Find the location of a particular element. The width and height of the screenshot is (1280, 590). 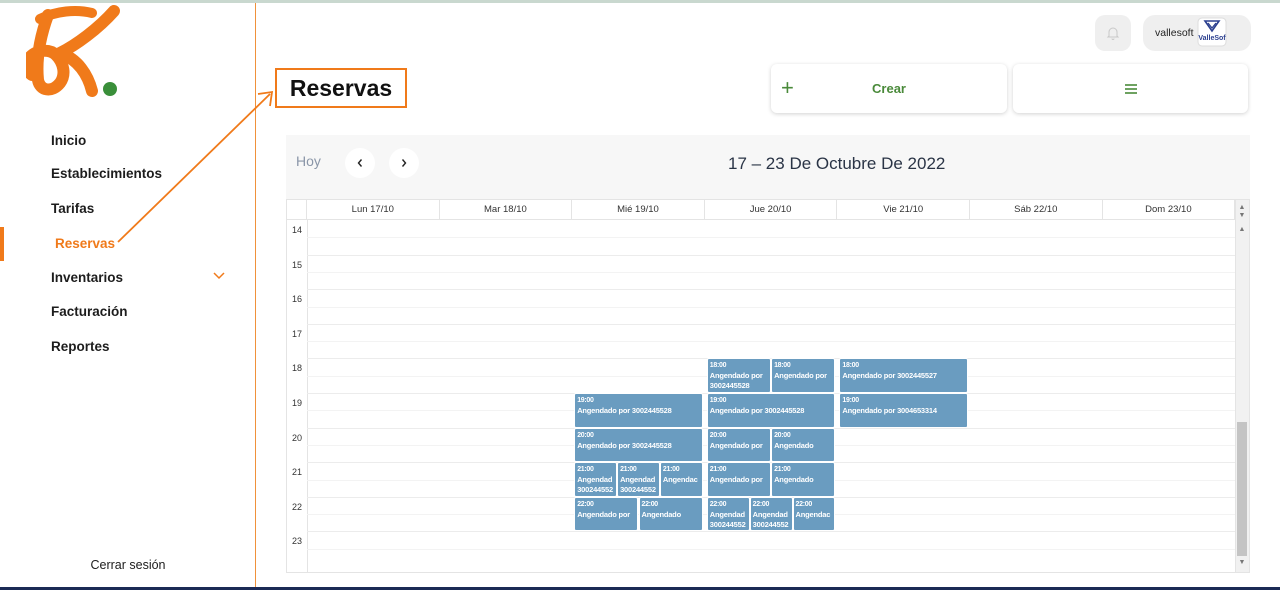

annotation-arrow is located at coordinates (195, 166).